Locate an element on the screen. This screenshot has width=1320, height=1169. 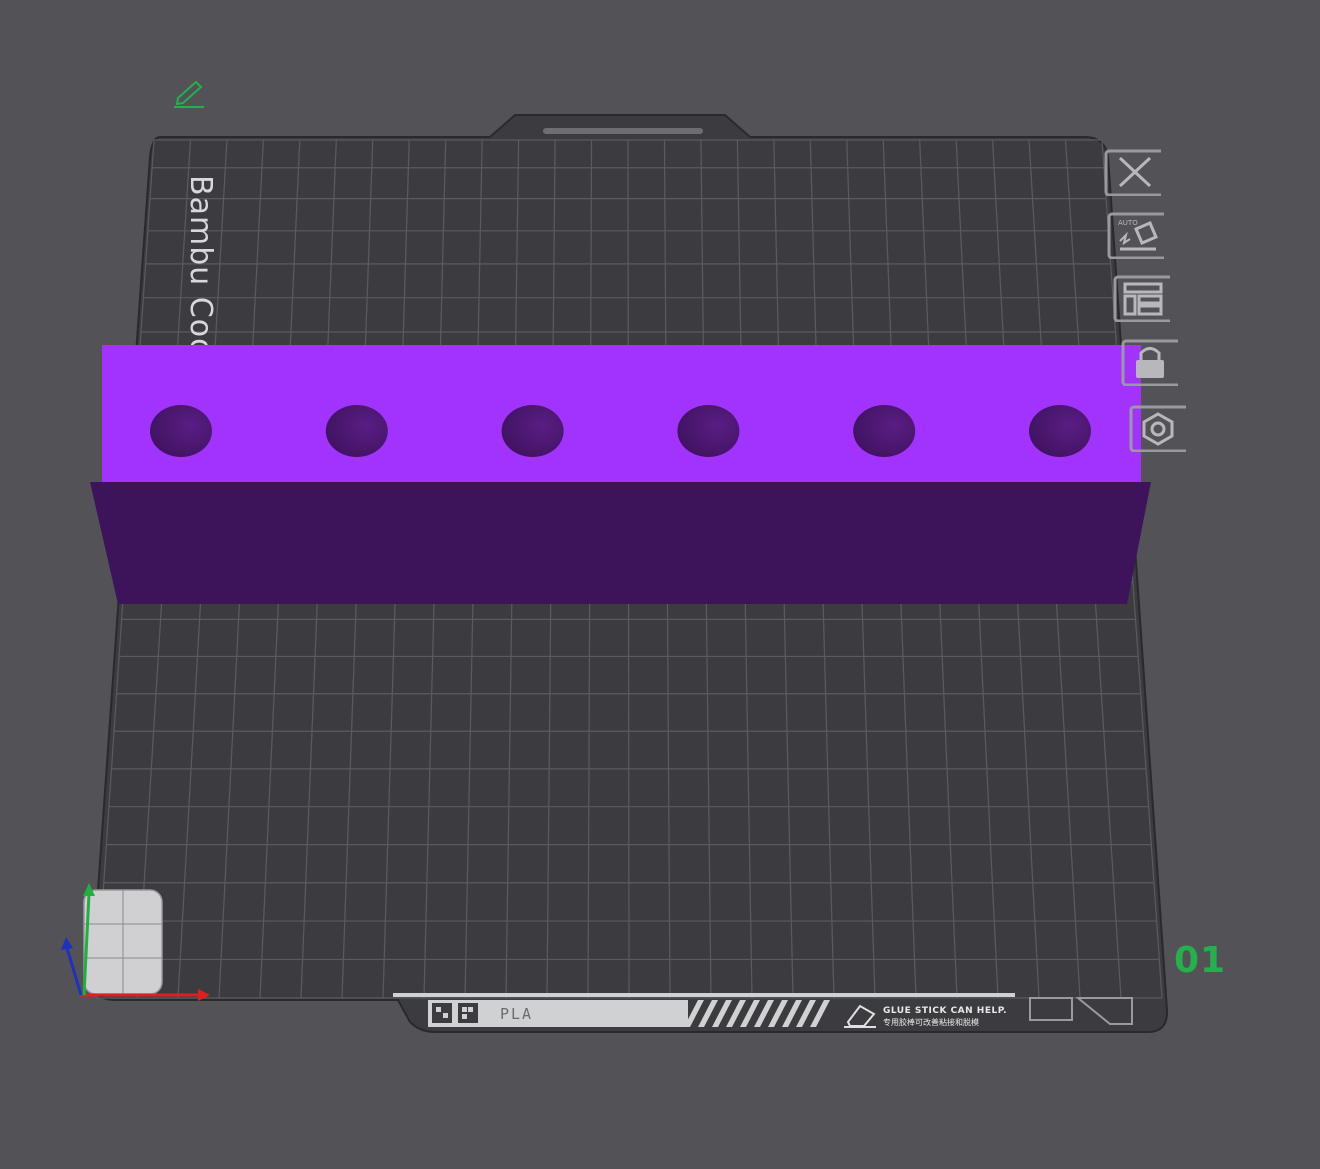
glue-stick-notice: GLUE STICK CAN HELP. is located at coordinates (945, 1011).